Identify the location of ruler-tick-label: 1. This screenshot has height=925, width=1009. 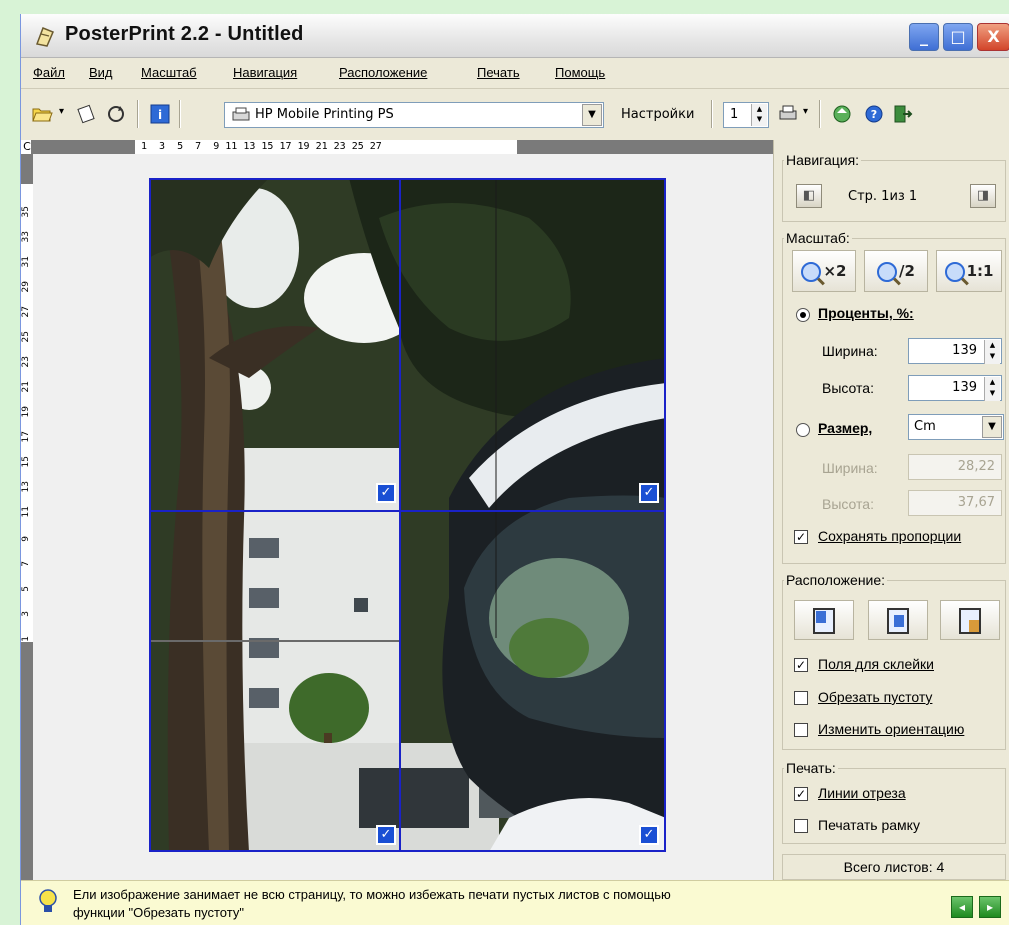
(26, 639).